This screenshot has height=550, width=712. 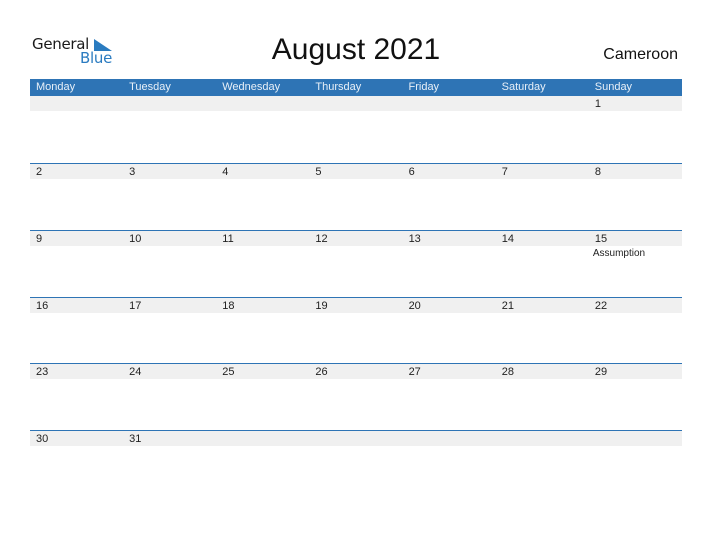 What do you see at coordinates (135, 372) in the screenshot?
I see `day-number: 24` at bounding box center [135, 372].